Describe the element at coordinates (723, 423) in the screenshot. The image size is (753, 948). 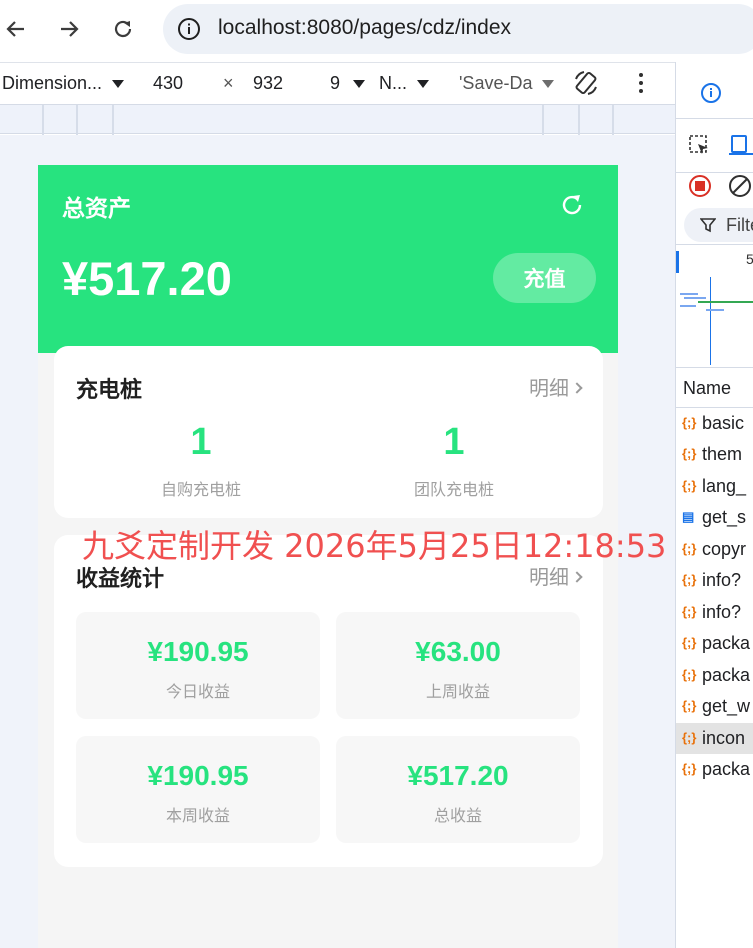
I see `request-name: basic` at that location.